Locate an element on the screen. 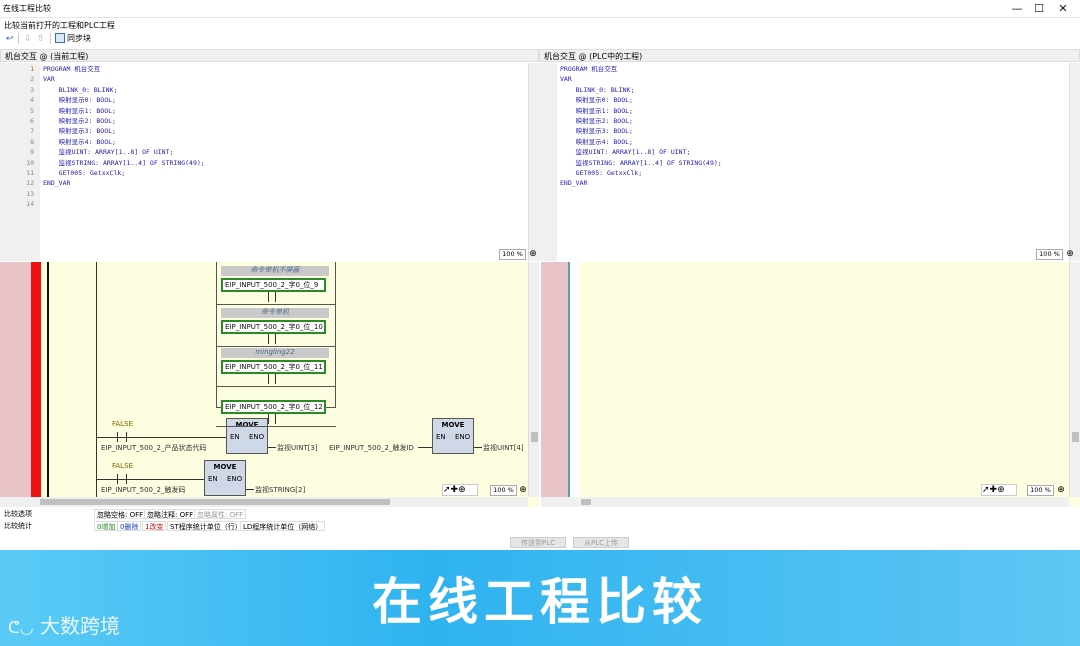 The image size is (1080, 646). branch-wire is located at coordinates (96, 379).